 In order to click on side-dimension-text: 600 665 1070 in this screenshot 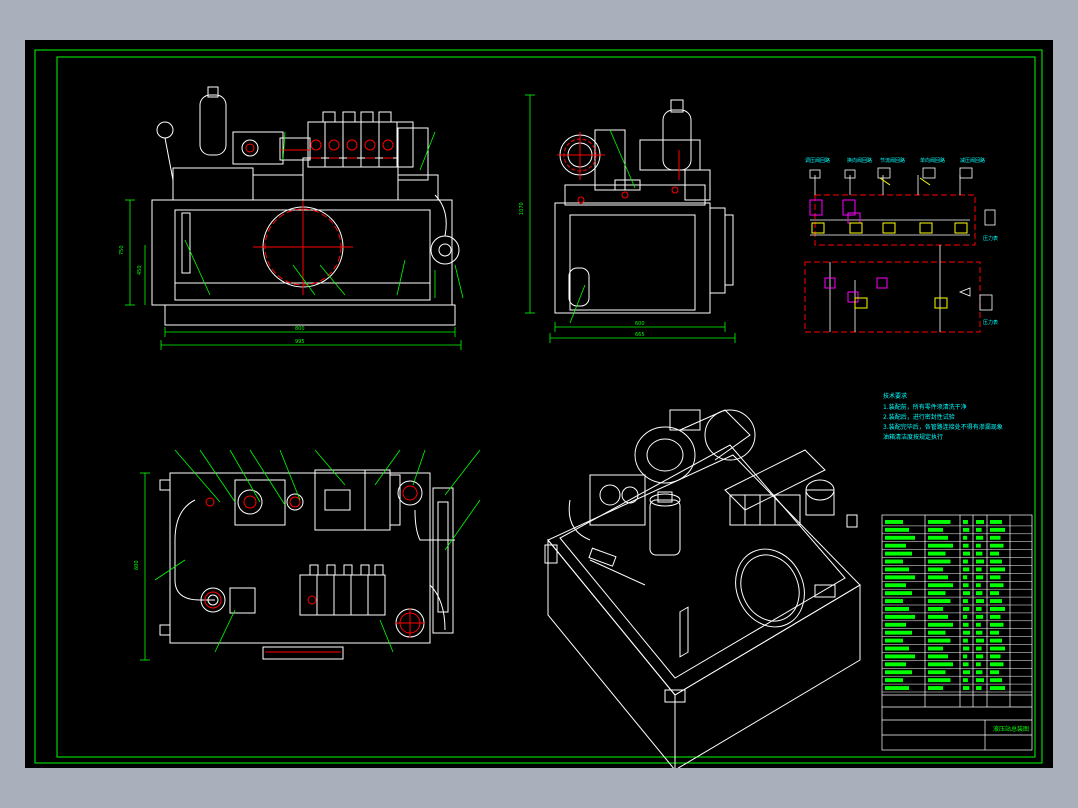, I will do `click(582, 270)`.